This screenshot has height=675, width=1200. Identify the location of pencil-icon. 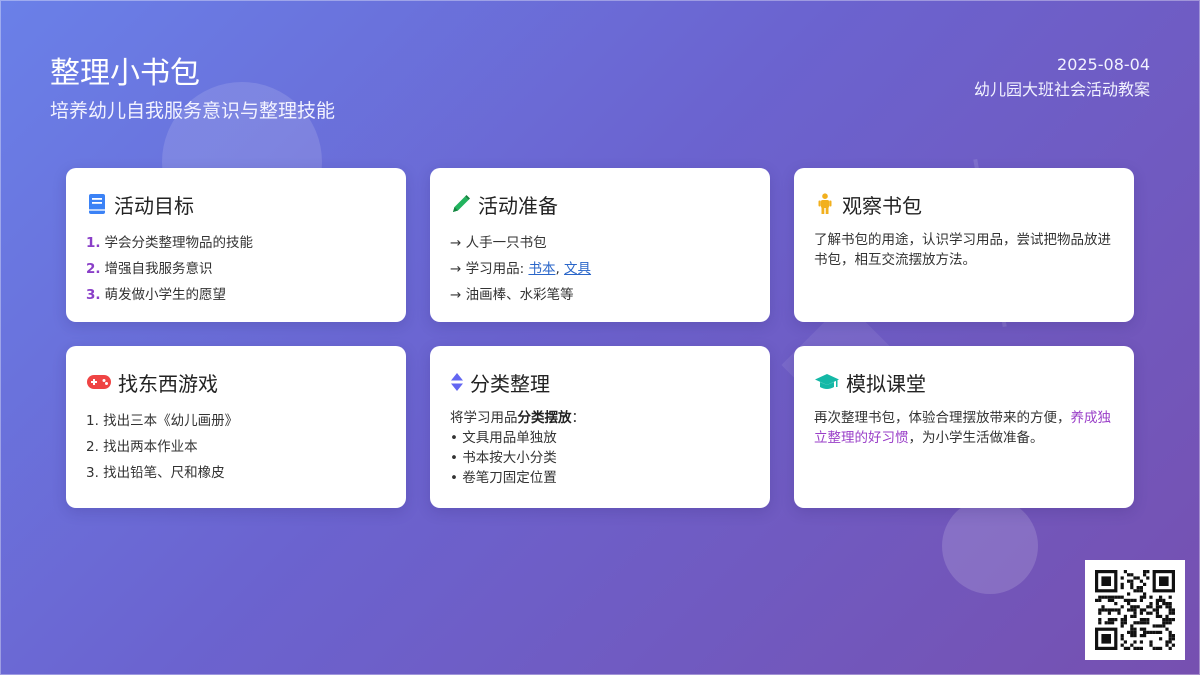
(461, 204).